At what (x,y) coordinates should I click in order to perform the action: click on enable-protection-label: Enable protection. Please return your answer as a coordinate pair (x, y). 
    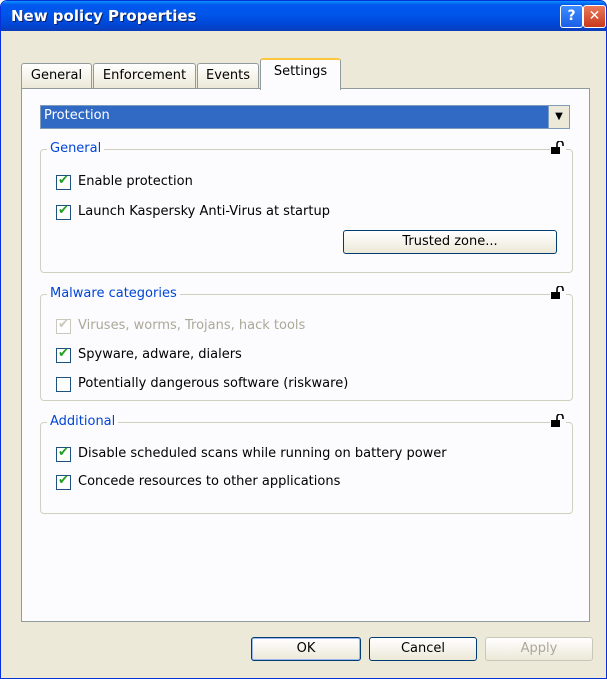
    Looking at the image, I should click on (135, 181).